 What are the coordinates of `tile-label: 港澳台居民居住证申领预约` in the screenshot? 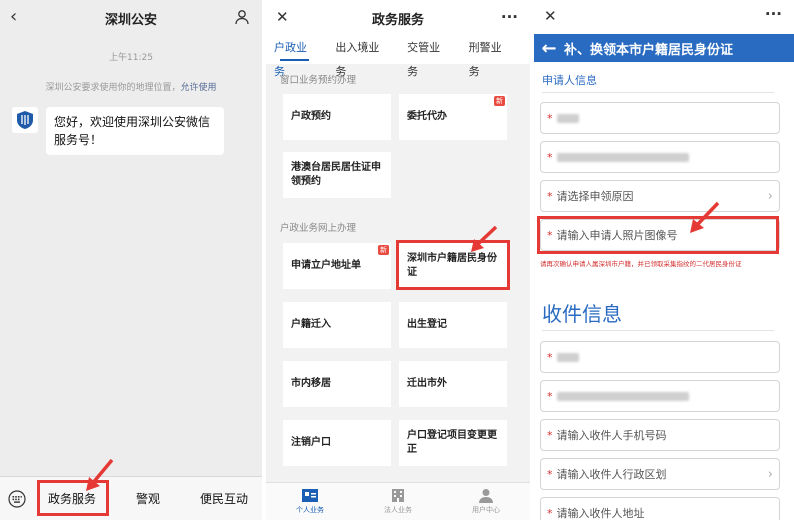 It's located at (336, 174).